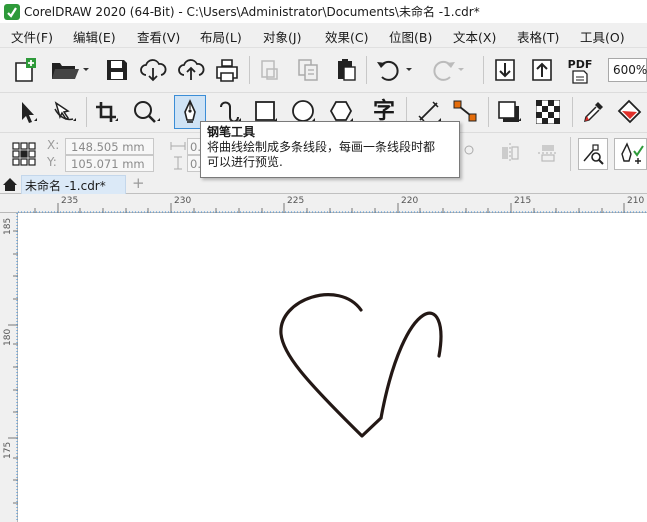 This screenshot has height=522, width=647. What do you see at coordinates (107, 112) in the screenshot?
I see `crop-tool-icon` at bounding box center [107, 112].